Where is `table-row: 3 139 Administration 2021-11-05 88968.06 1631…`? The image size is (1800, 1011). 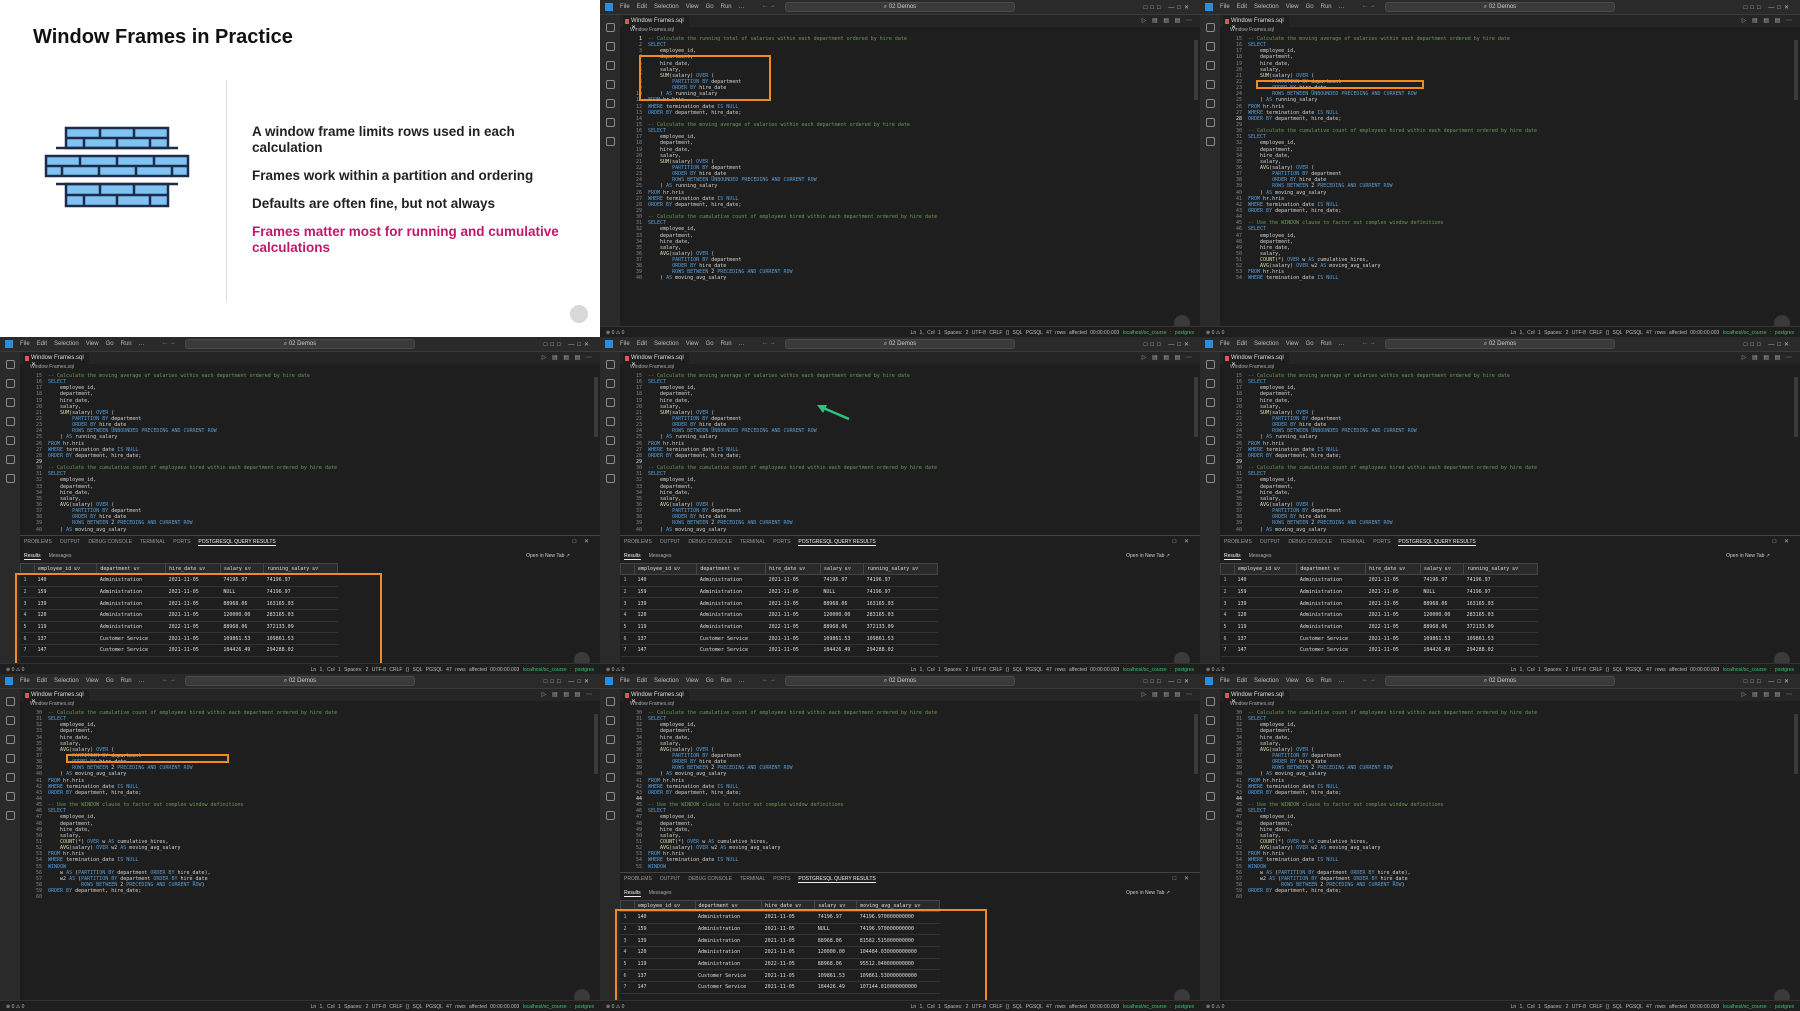 table-row: 3 139 Administration 2021-11-05 88968.06 1631… is located at coordinates (779, 604).